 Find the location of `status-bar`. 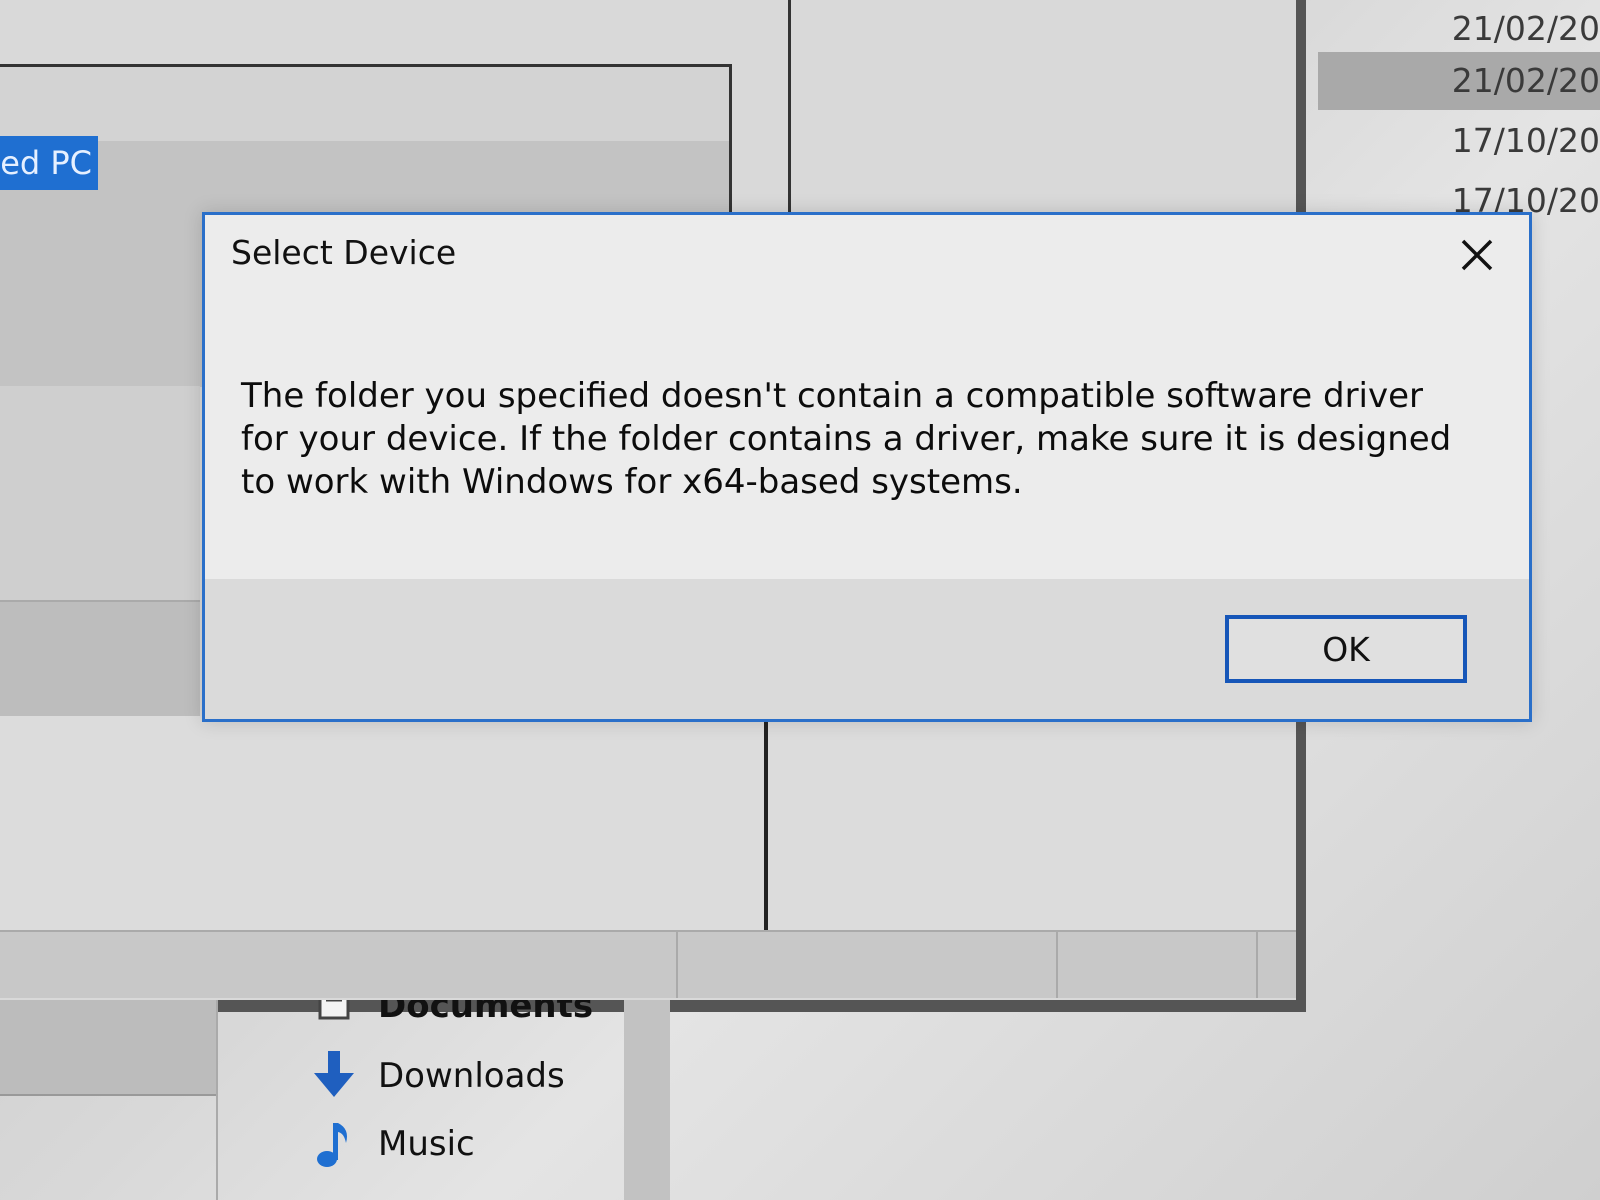

status-bar is located at coordinates (648, 964).